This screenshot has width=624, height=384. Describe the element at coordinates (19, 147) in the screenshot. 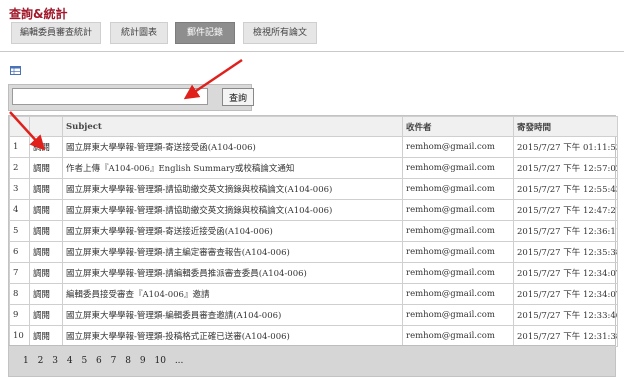

I see `row-number: 1` at that location.